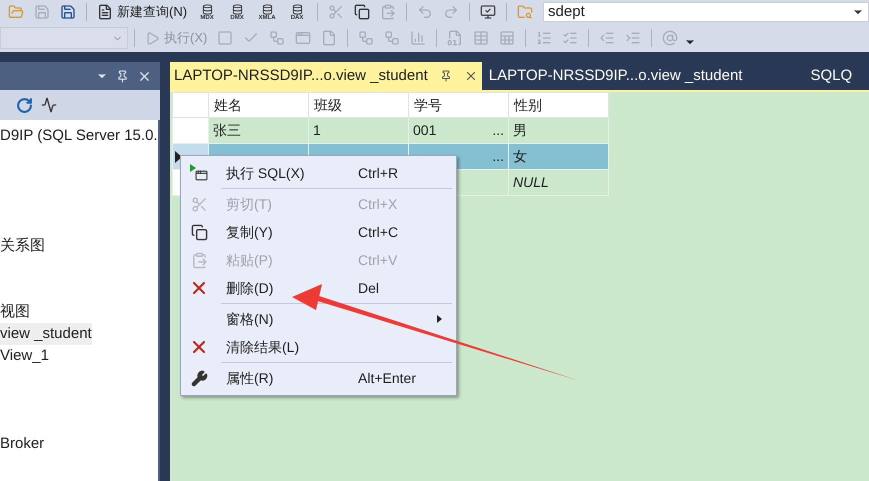  What do you see at coordinates (318, 378) in the screenshot?
I see `menu-item: 属性(R) Alt+Enter` at bounding box center [318, 378].